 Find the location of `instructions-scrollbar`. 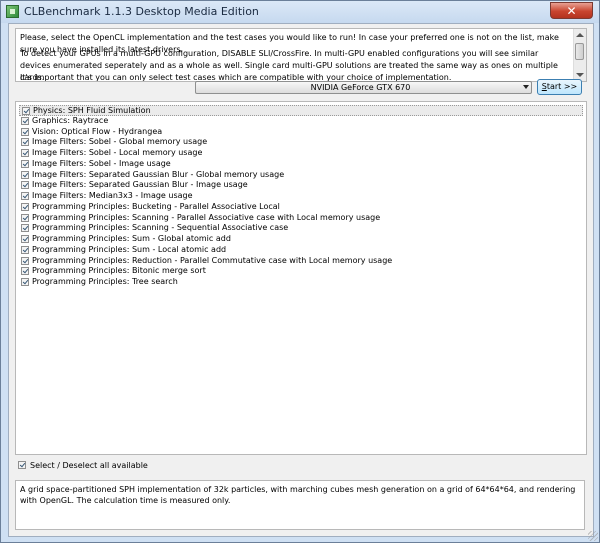

instructions-scrollbar is located at coordinates (579, 55).